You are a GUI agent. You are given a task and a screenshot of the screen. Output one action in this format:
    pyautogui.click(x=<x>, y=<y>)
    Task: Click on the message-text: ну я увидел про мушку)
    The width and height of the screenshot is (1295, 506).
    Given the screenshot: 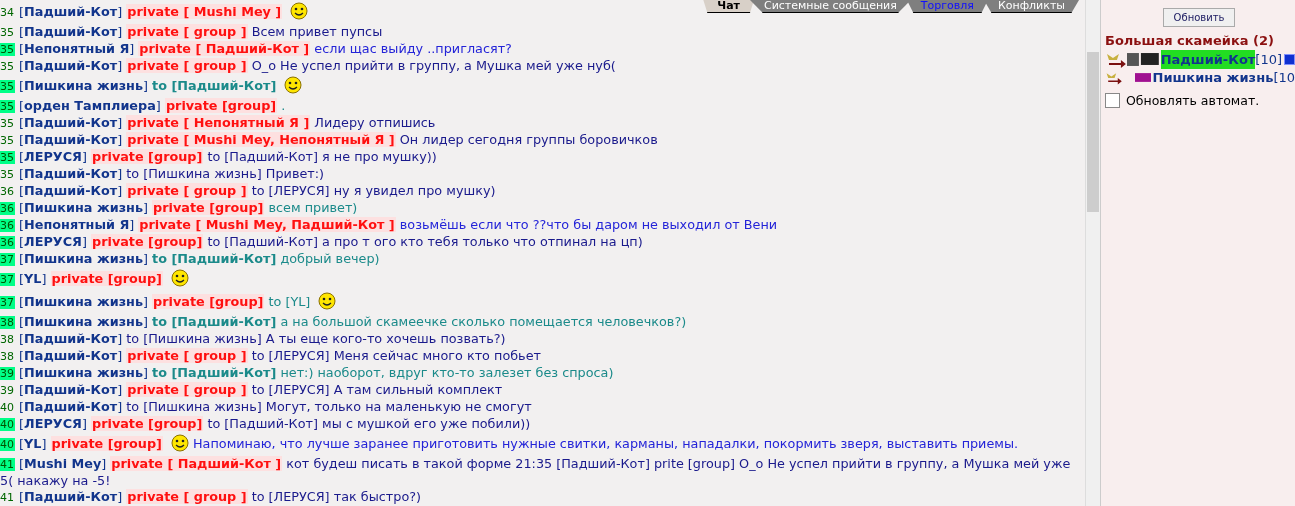 What is the action you would take?
    pyautogui.click(x=414, y=190)
    